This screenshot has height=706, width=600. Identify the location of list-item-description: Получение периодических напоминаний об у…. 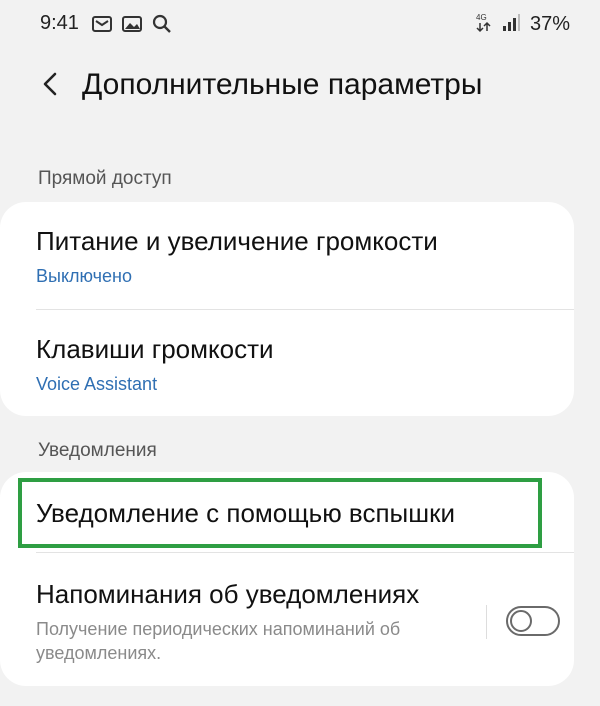
(218, 641).